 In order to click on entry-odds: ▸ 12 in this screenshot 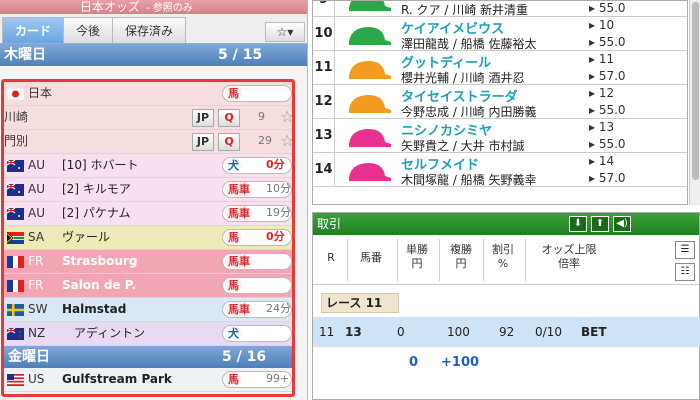, I will do `click(602, 93)`.